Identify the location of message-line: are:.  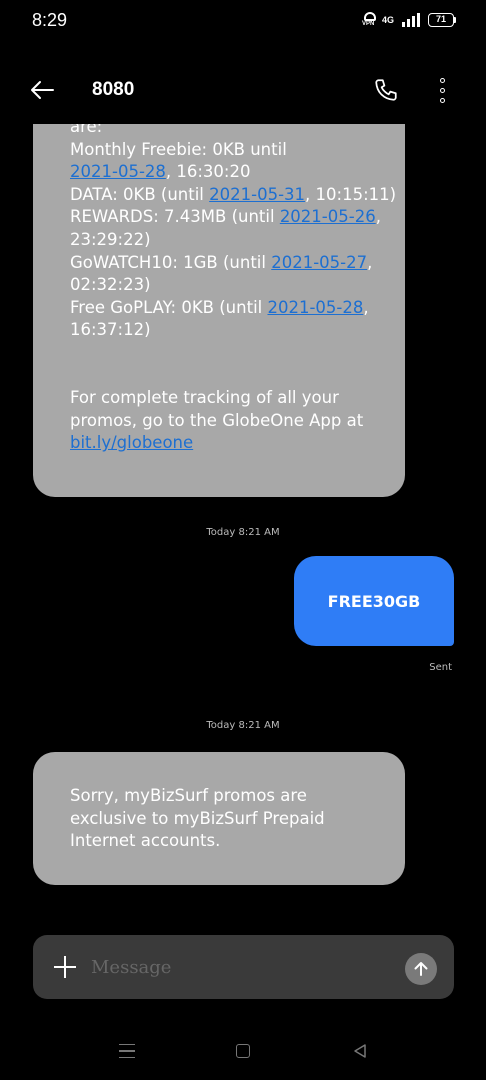
(227, 131).